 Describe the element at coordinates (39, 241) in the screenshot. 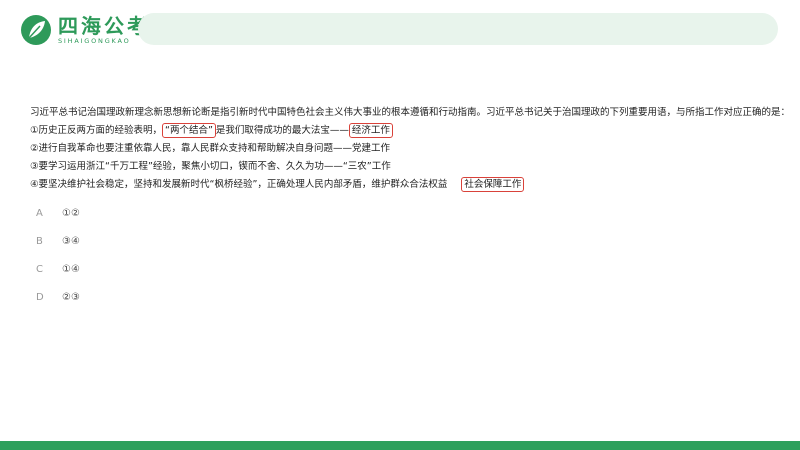

I see `option-letter: B` at that location.